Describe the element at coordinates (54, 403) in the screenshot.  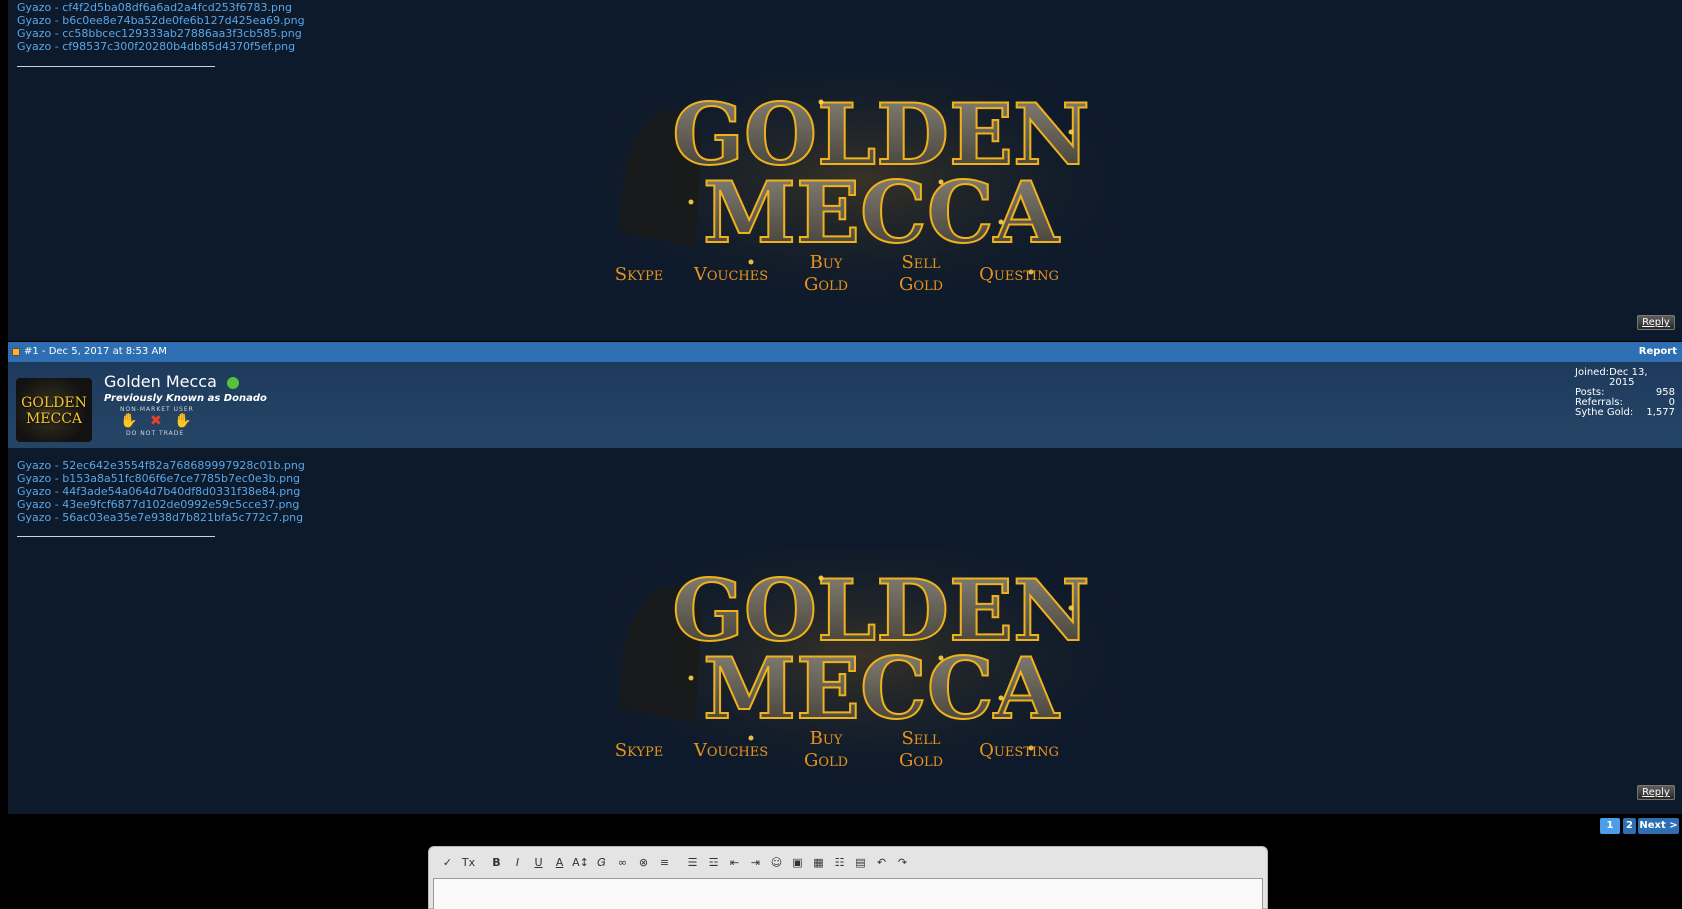
I see `avatar-text-line1: GOLDEN` at that location.